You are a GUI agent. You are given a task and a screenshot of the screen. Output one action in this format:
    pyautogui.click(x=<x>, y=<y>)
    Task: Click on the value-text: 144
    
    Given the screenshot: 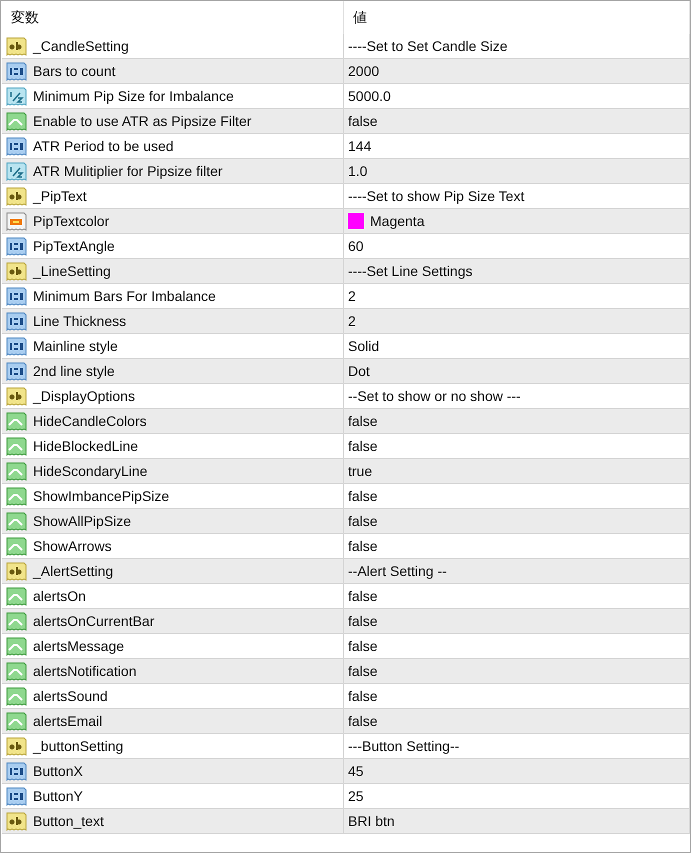 What is the action you would take?
    pyautogui.click(x=360, y=146)
    